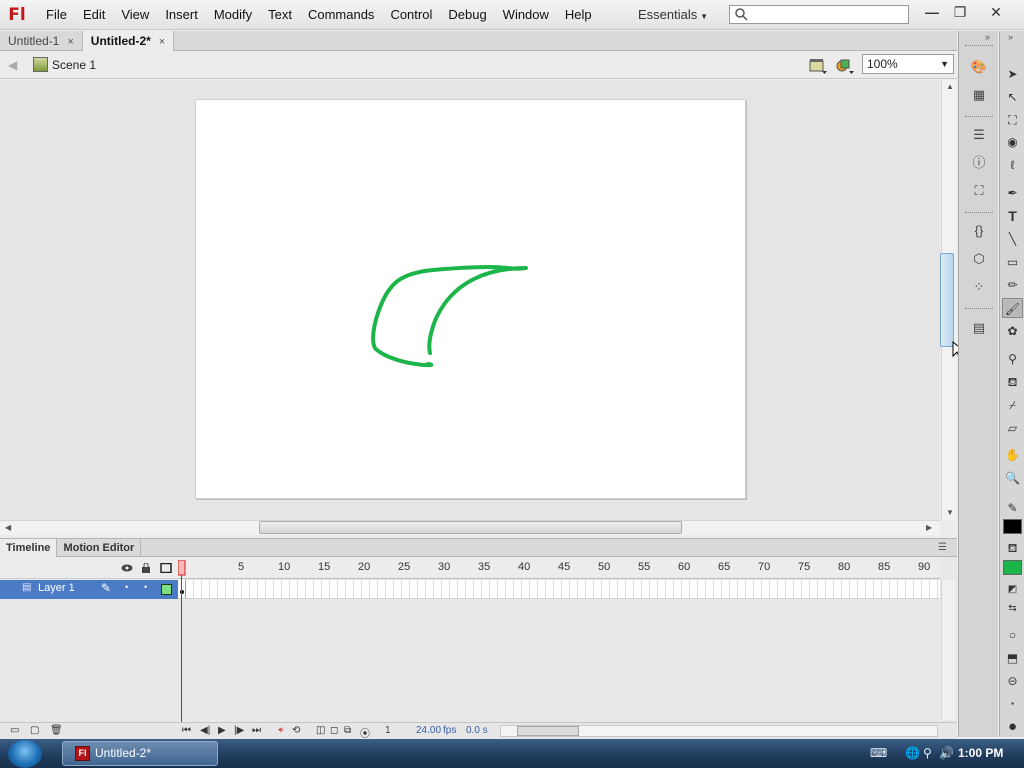  What do you see at coordinates (979, 95) in the screenshot?
I see `swatches-panel-icon: ▦` at bounding box center [979, 95].